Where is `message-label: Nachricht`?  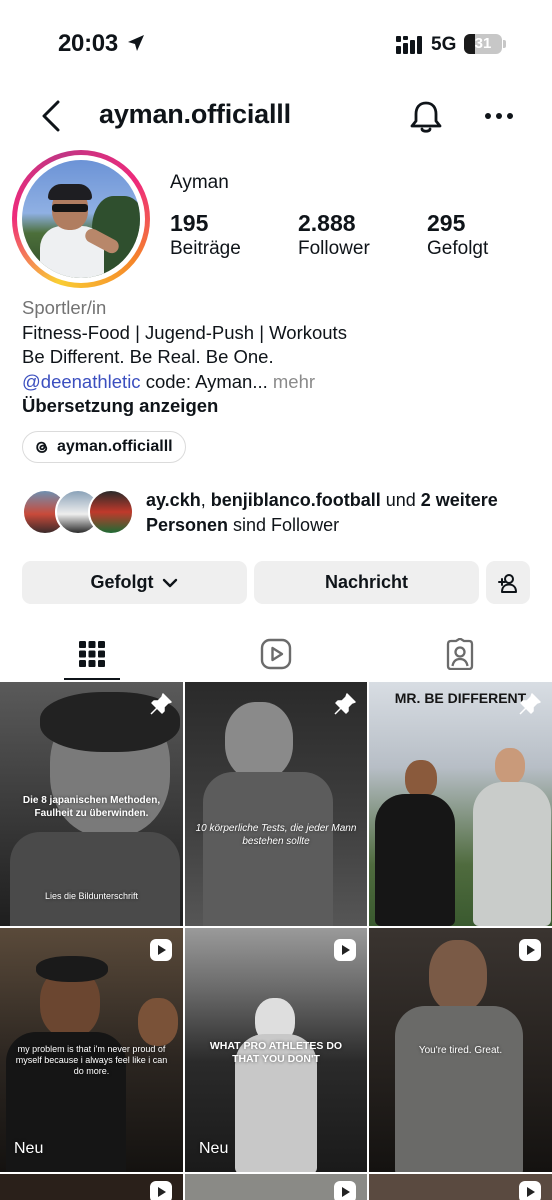 message-label: Nachricht is located at coordinates (366, 582).